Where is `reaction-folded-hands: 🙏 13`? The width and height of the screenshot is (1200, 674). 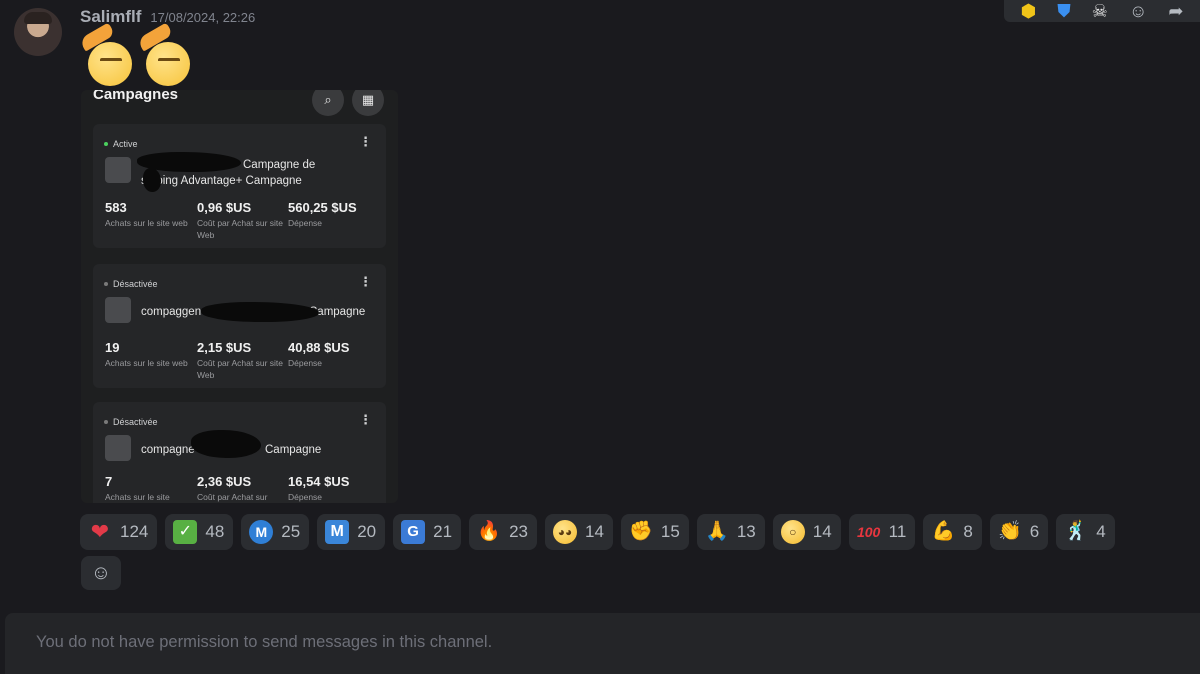
reaction-folded-hands: 🙏 13 is located at coordinates (730, 532).